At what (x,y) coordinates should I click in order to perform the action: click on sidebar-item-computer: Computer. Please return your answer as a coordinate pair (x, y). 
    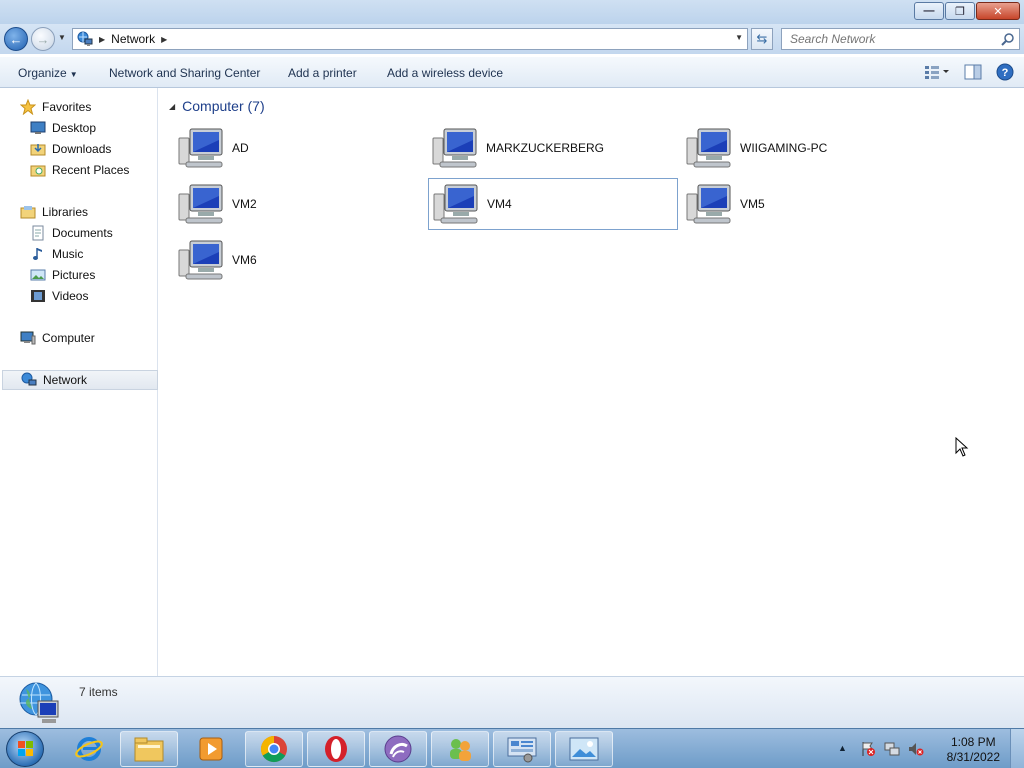
    Looking at the image, I should click on (57, 338).